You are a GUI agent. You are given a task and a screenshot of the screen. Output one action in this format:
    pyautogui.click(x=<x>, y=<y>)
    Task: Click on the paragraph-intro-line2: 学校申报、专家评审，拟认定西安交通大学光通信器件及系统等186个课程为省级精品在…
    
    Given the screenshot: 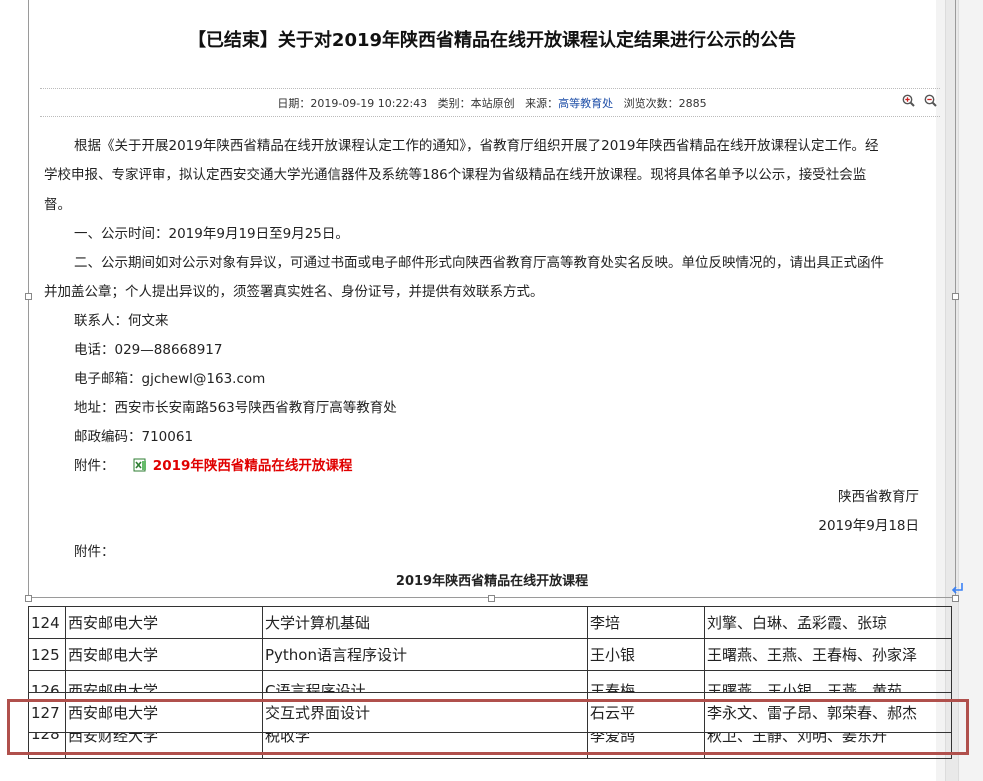 What is the action you would take?
    pyautogui.click(x=455, y=175)
    